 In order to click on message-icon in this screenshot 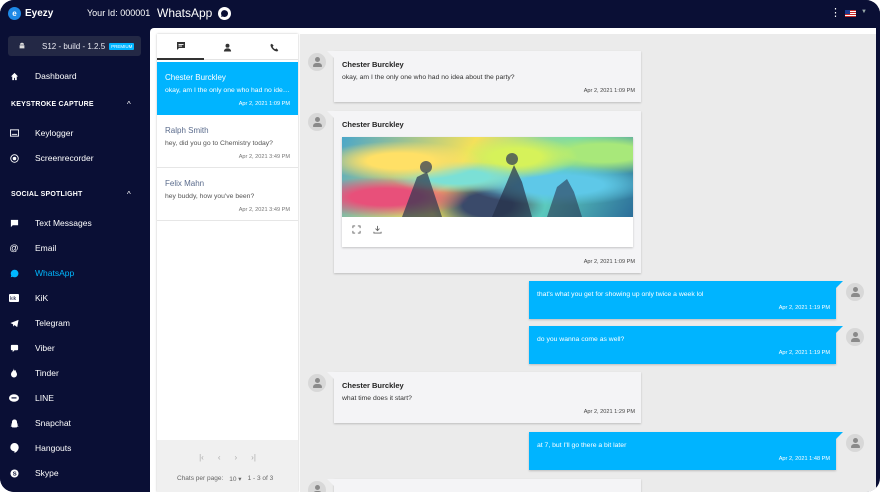, I will do `click(180, 46)`.